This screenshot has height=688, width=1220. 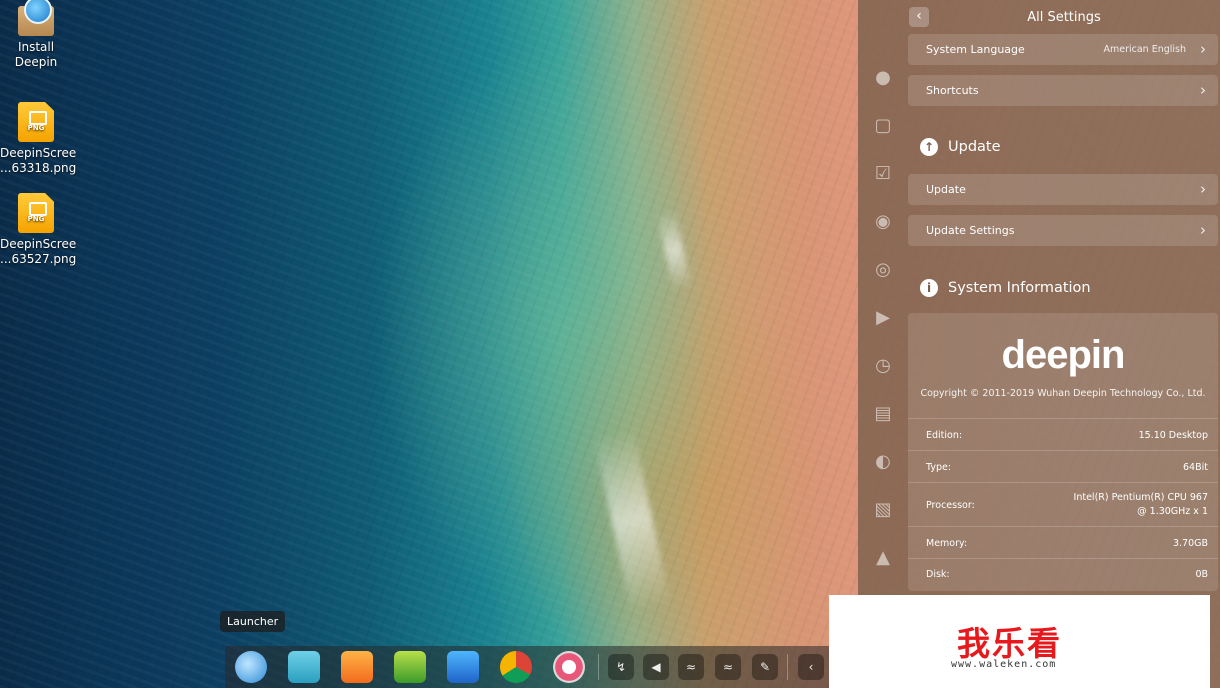 I want to click on info-value: 15.10 Desktop, so click(x=1173, y=435).